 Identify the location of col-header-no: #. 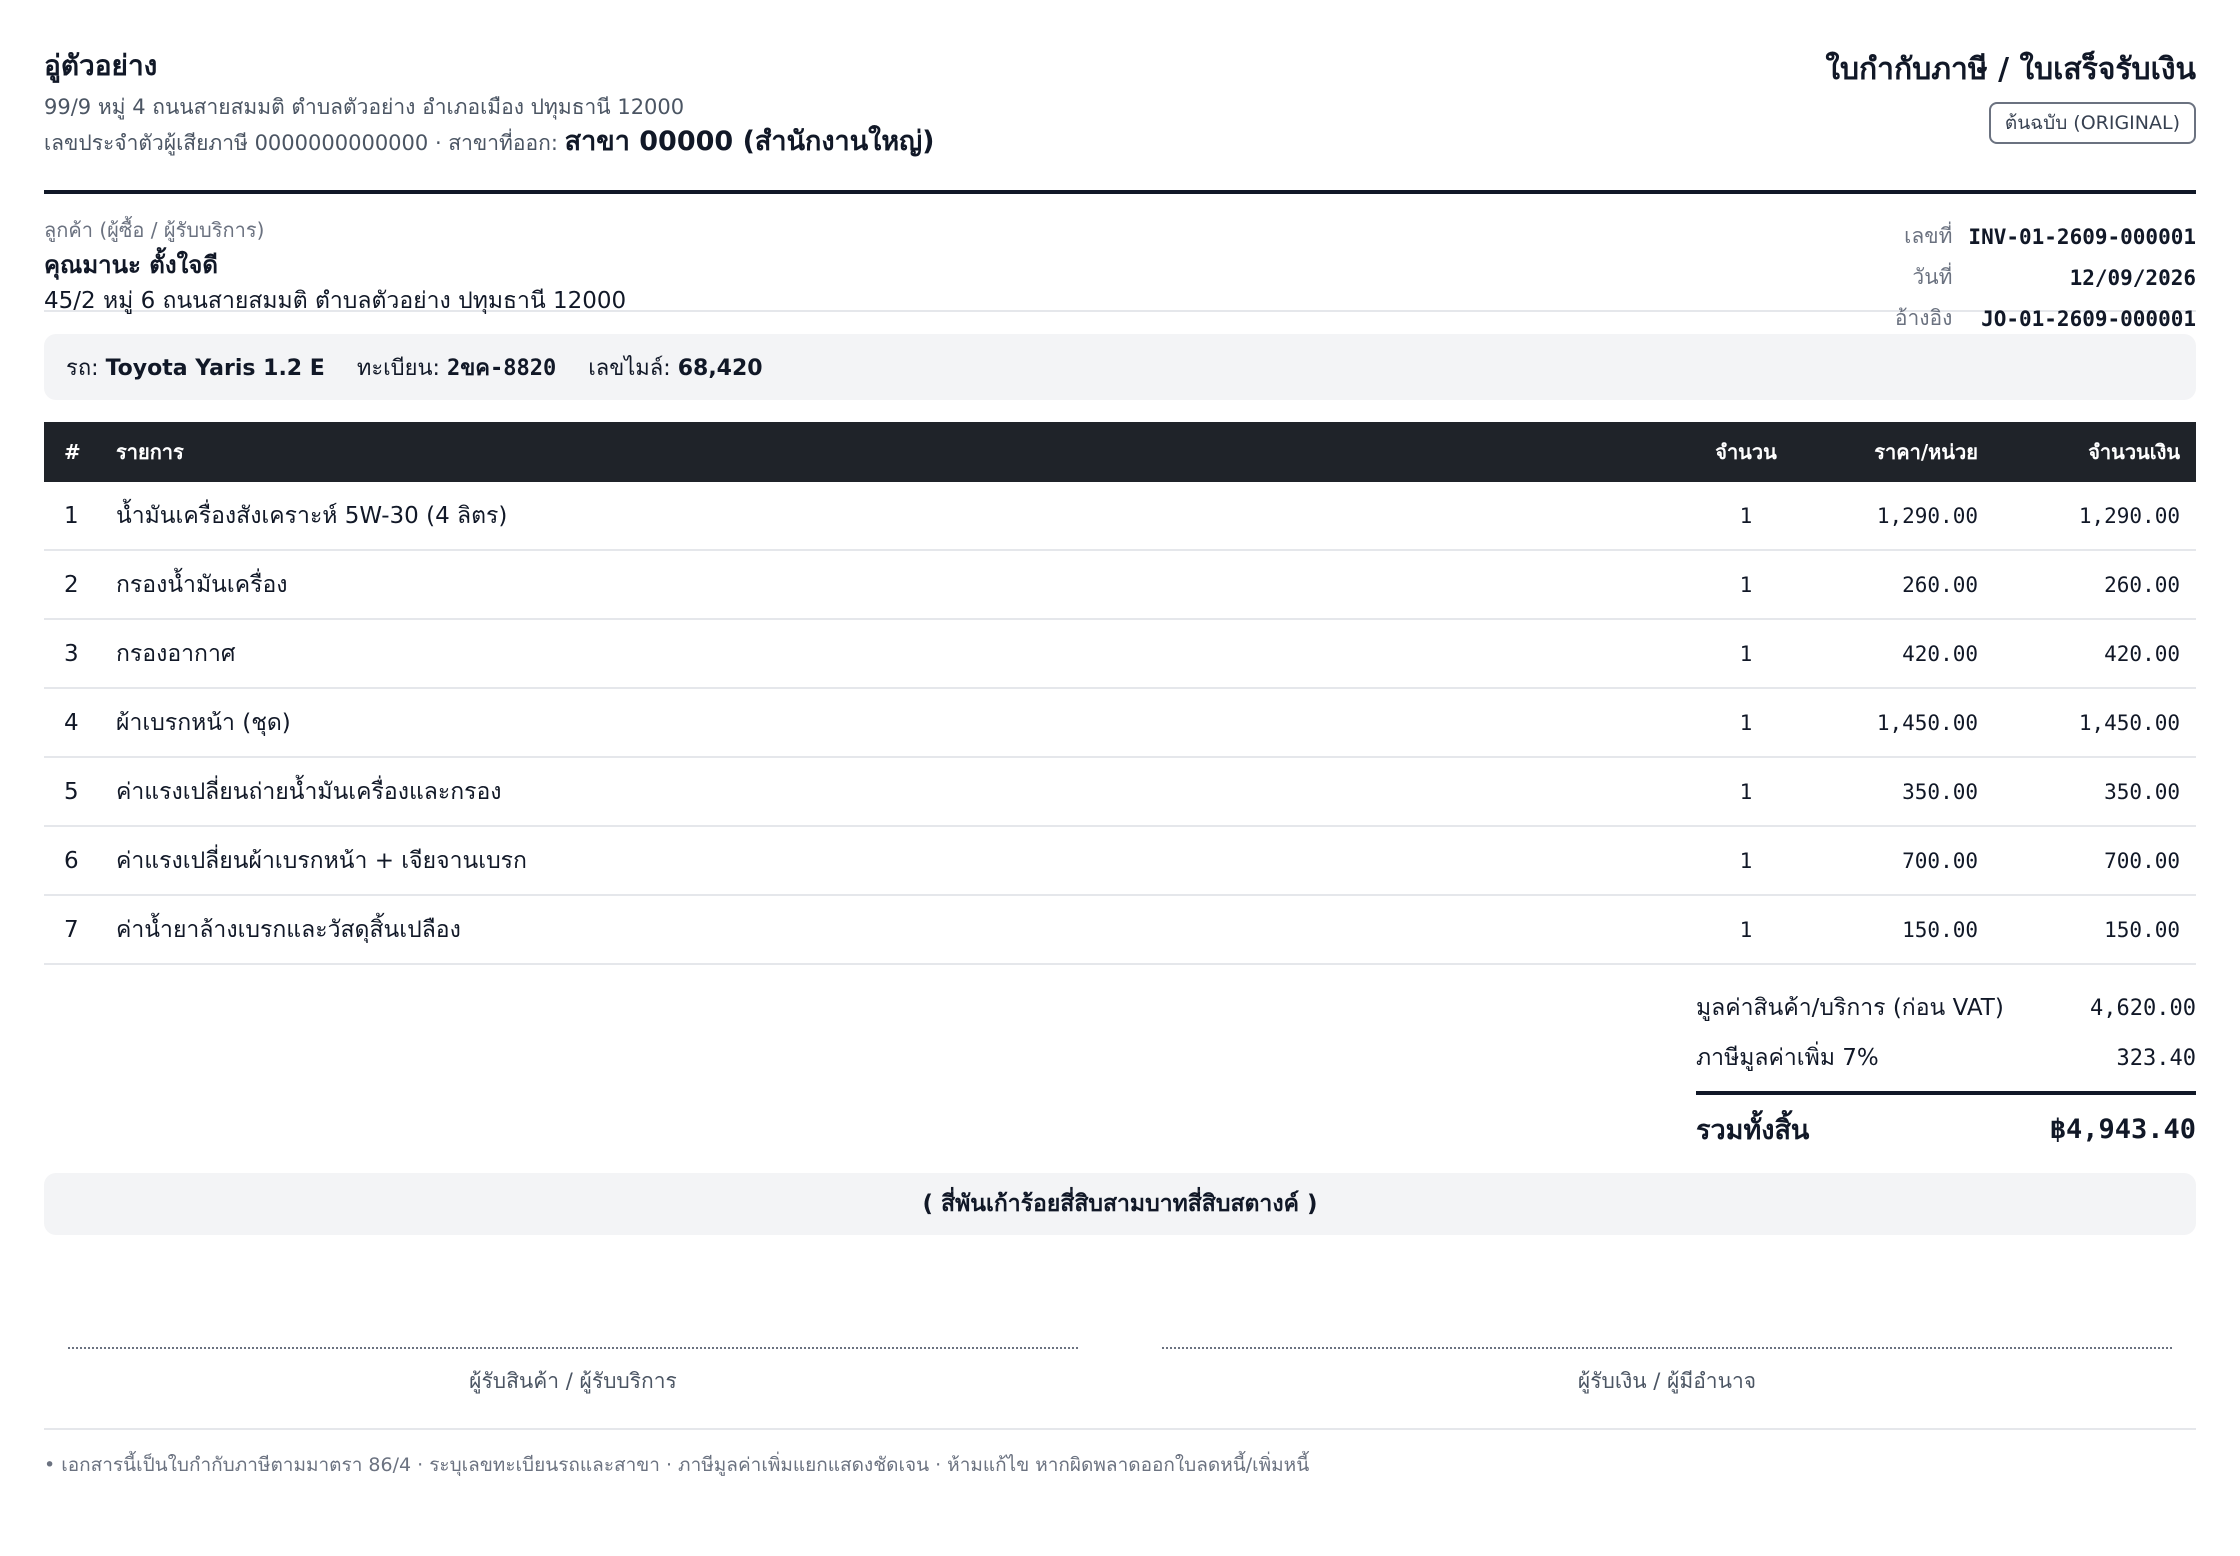
(72, 452).